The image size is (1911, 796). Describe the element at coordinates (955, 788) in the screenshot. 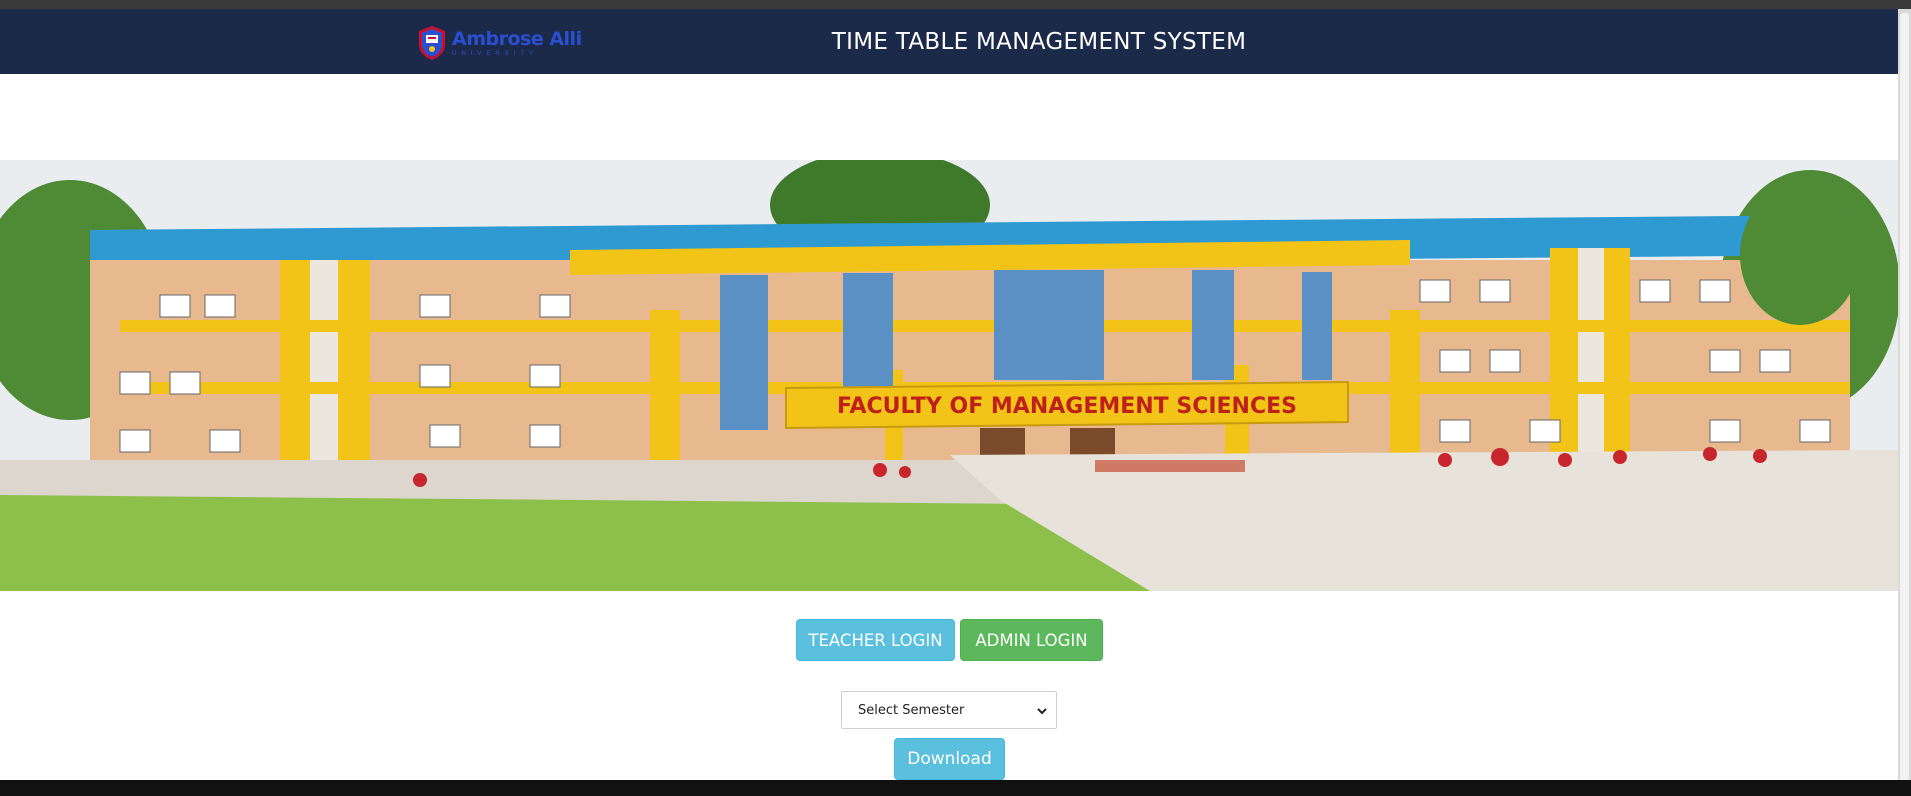

I see `bottom-bar` at that location.